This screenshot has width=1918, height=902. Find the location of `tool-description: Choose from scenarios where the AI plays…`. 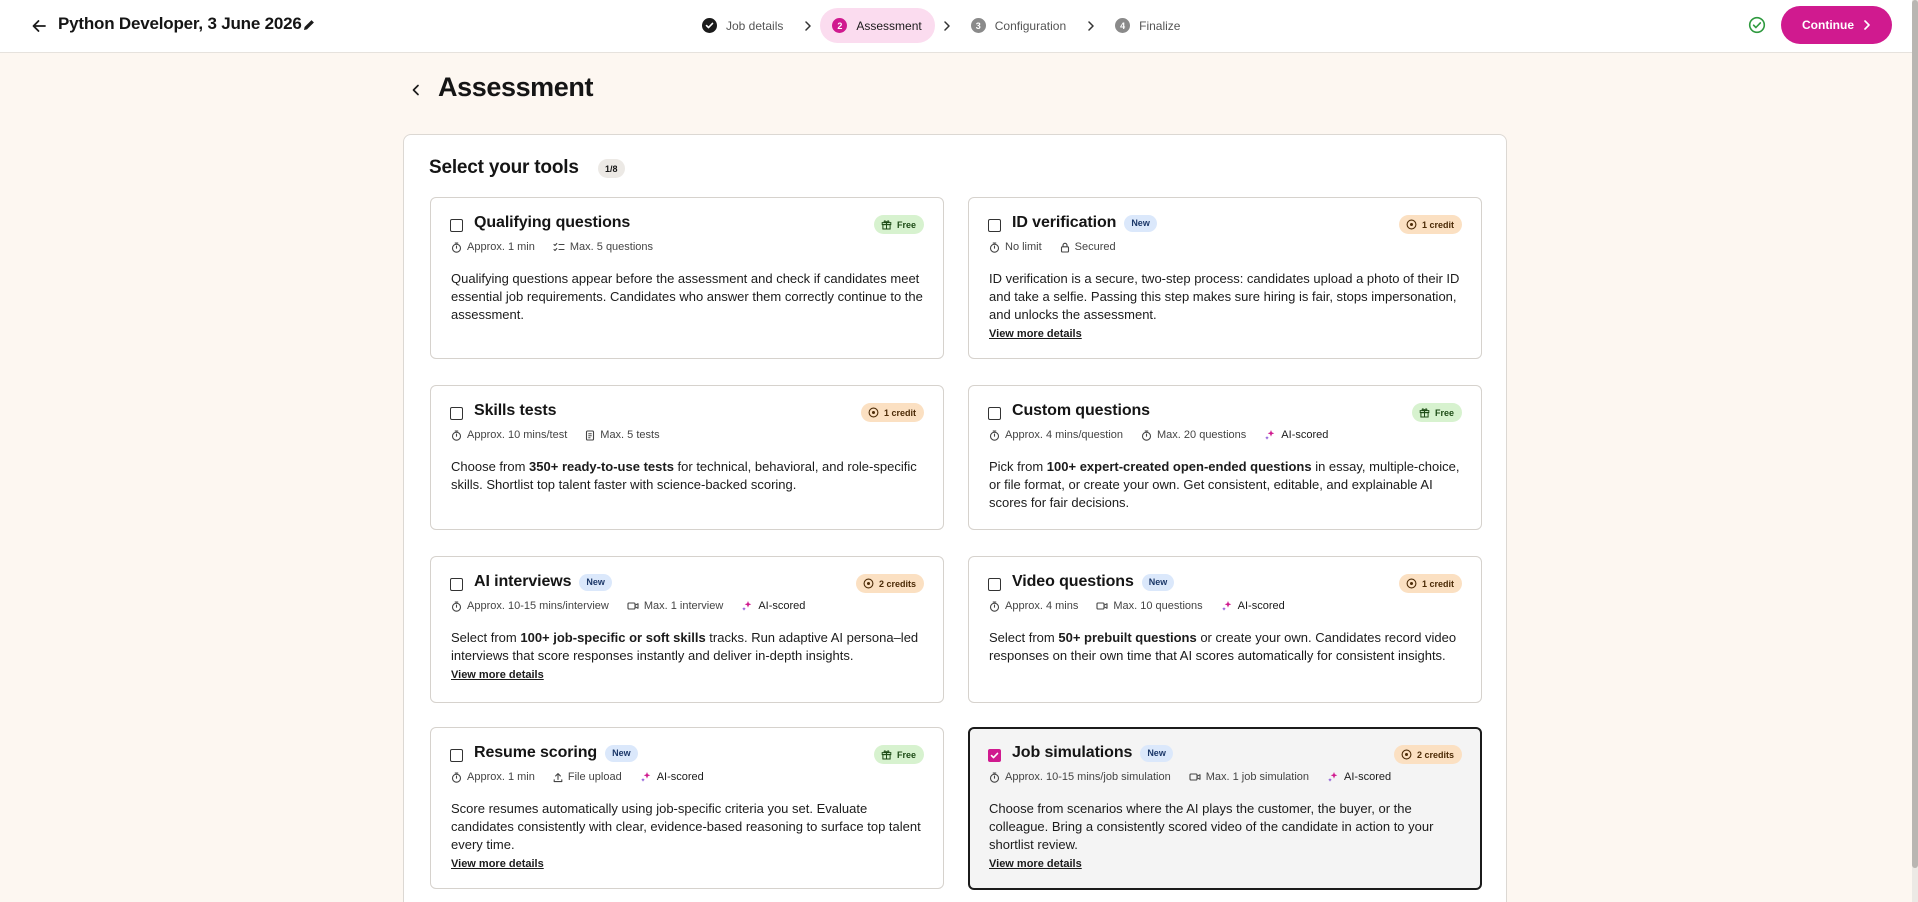

tool-description: Choose from scenarios where the AI plays… is located at coordinates (1227, 836).